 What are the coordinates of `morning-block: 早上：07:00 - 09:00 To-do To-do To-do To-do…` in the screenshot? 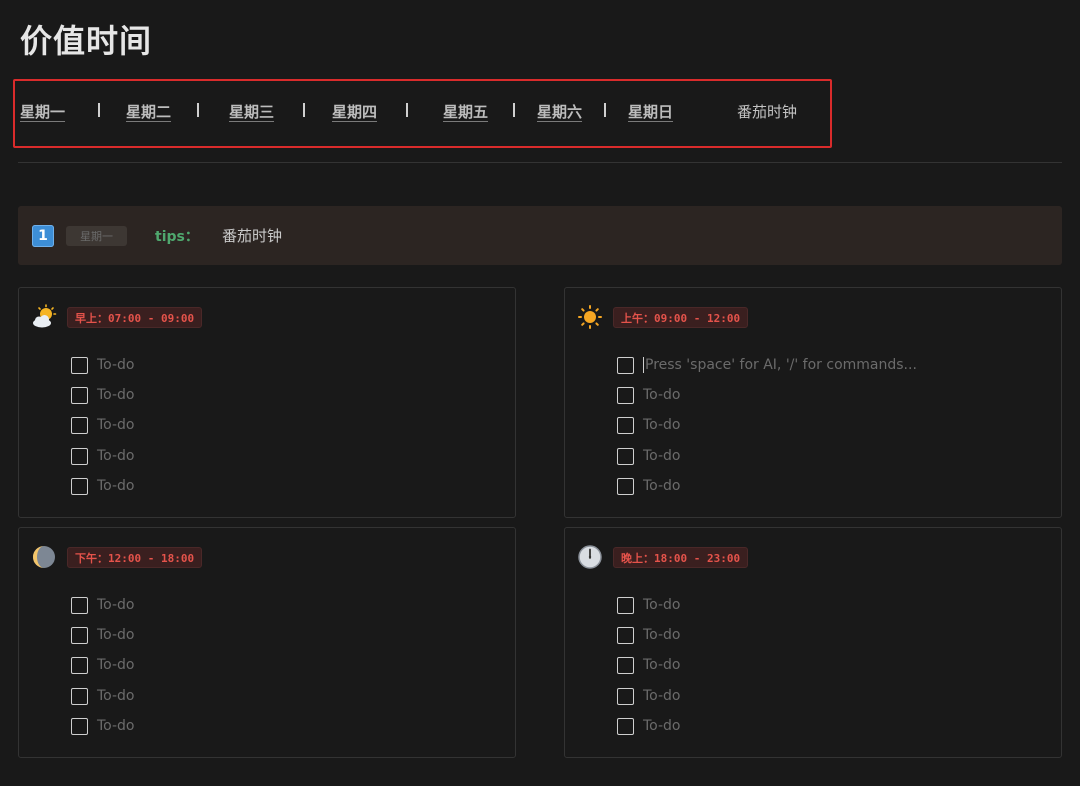 It's located at (267, 402).